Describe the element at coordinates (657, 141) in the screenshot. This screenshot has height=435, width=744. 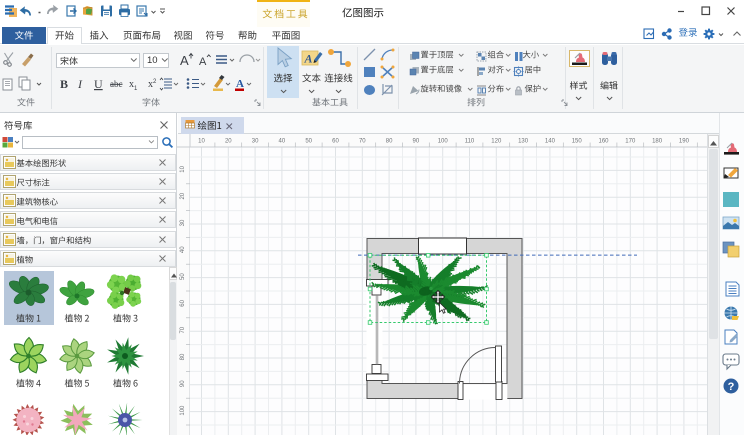
I see `svg-text: 180` at that location.